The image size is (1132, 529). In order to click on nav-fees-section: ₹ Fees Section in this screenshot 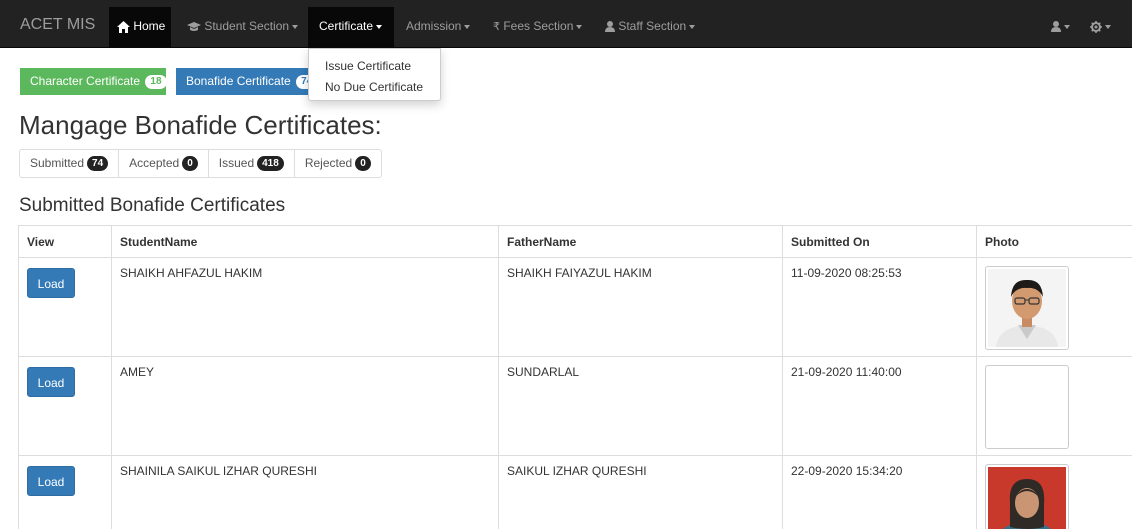, I will do `click(538, 27)`.